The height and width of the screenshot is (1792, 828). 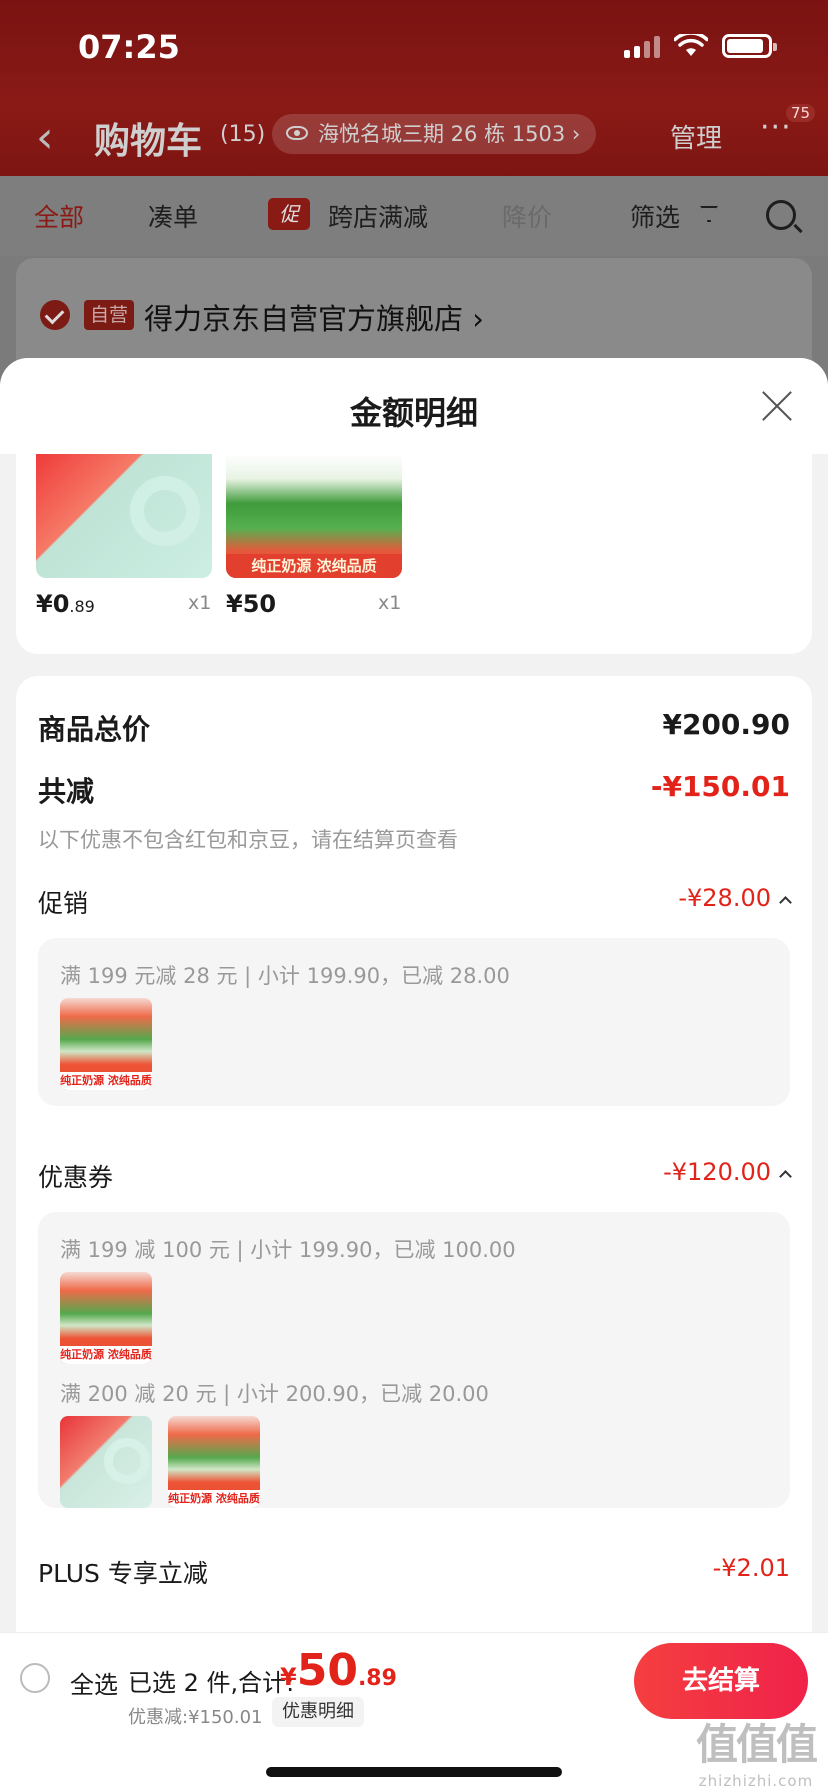 I want to click on total-reduce-value: -¥150.01, so click(x=720, y=786).